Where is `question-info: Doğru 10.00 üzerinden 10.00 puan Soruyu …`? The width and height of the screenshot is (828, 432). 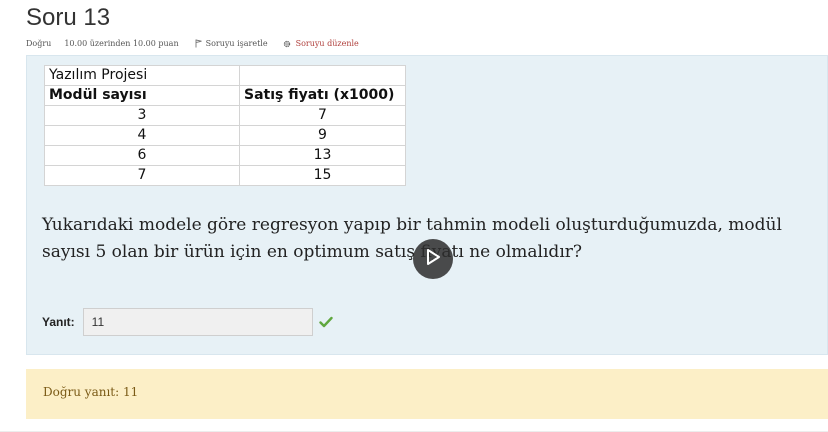
question-info: Doğru 10.00 üzerinden 10.00 puan Soruyu … is located at coordinates (192, 43).